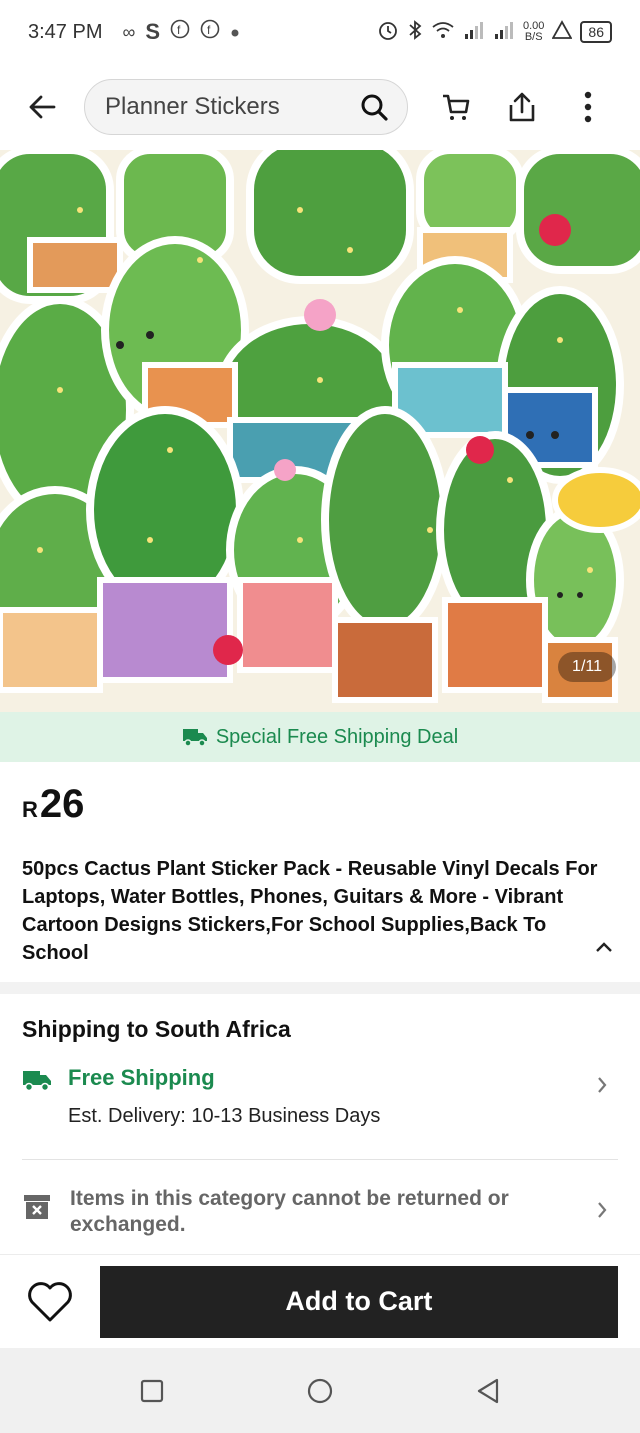 The width and height of the screenshot is (640, 1433). I want to click on search-icon, so click(374, 107).